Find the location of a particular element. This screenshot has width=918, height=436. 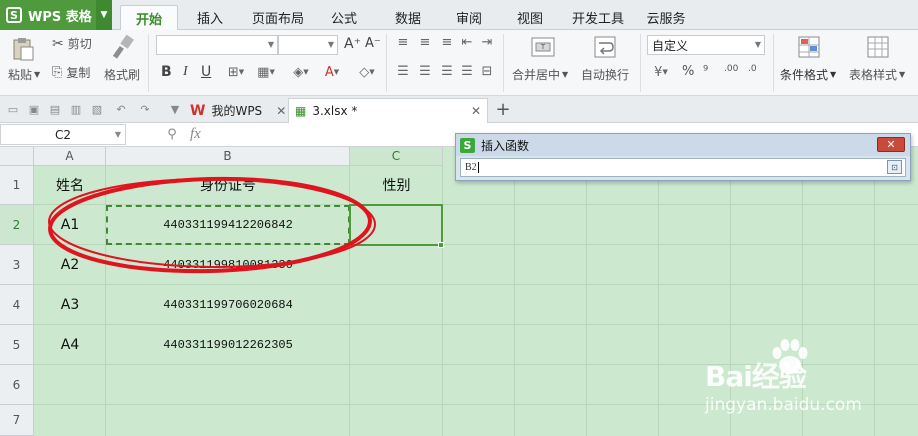

align-bottom-icon: ≡ is located at coordinates (447, 42).